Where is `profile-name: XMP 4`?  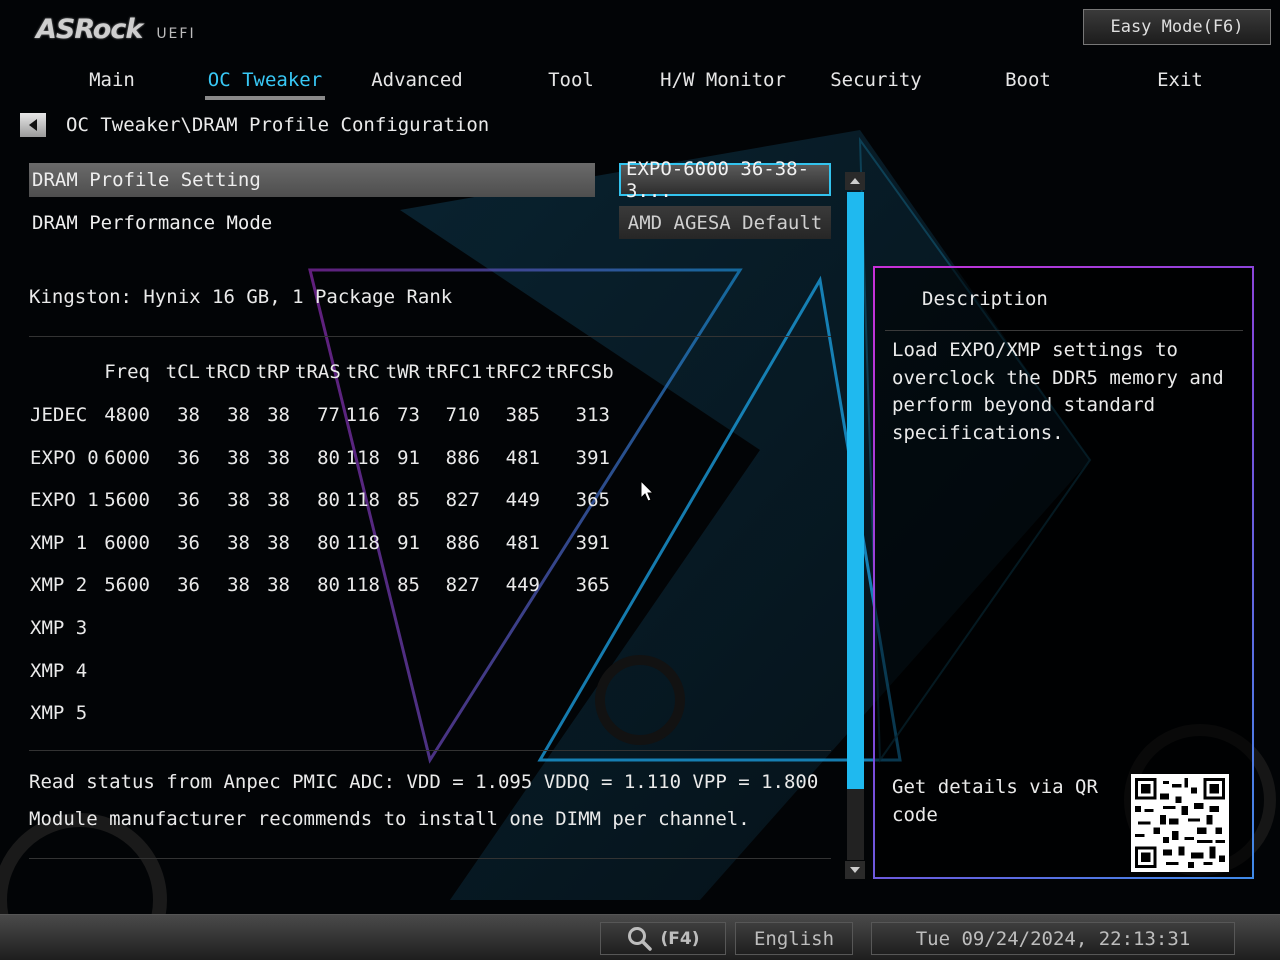 profile-name: XMP 4 is located at coordinates (59, 670).